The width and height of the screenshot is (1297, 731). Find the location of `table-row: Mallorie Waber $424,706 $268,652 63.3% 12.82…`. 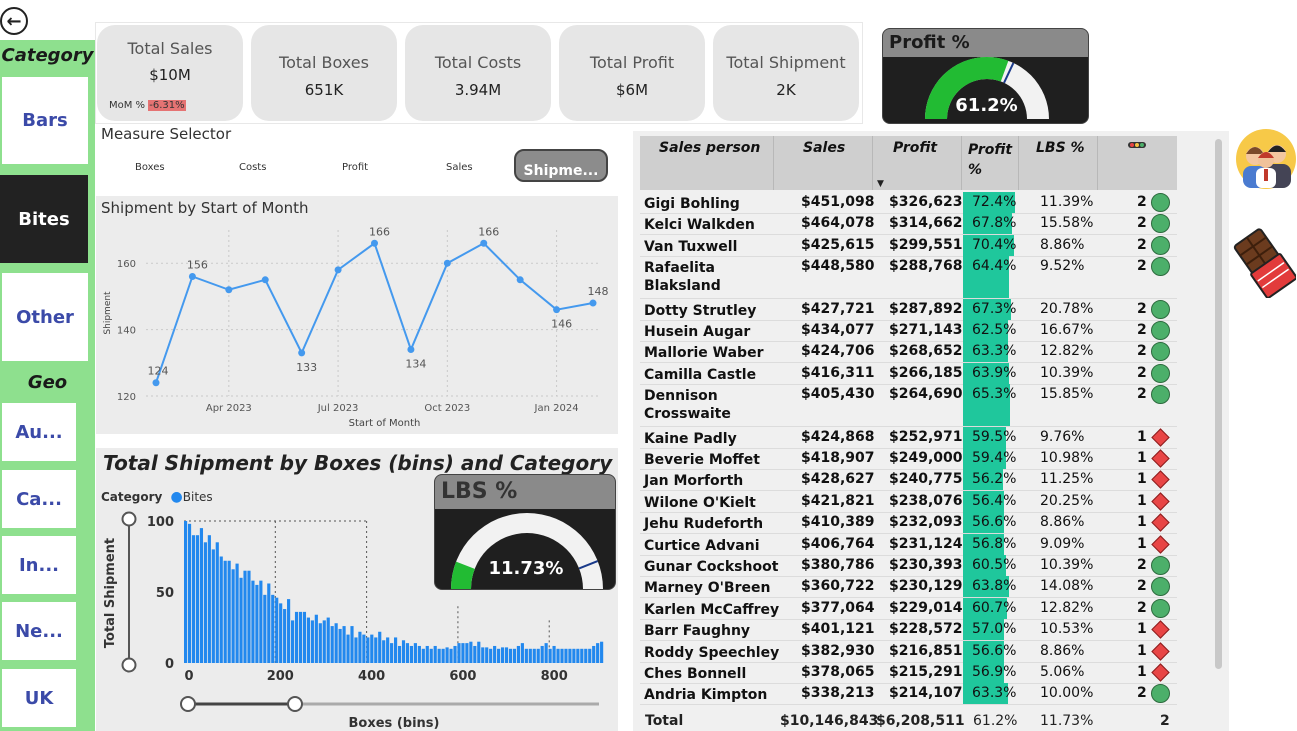

table-row: Mallorie Waber $424,706 $268,652 63.3% 12.82… is located at coordinates (908, 352).